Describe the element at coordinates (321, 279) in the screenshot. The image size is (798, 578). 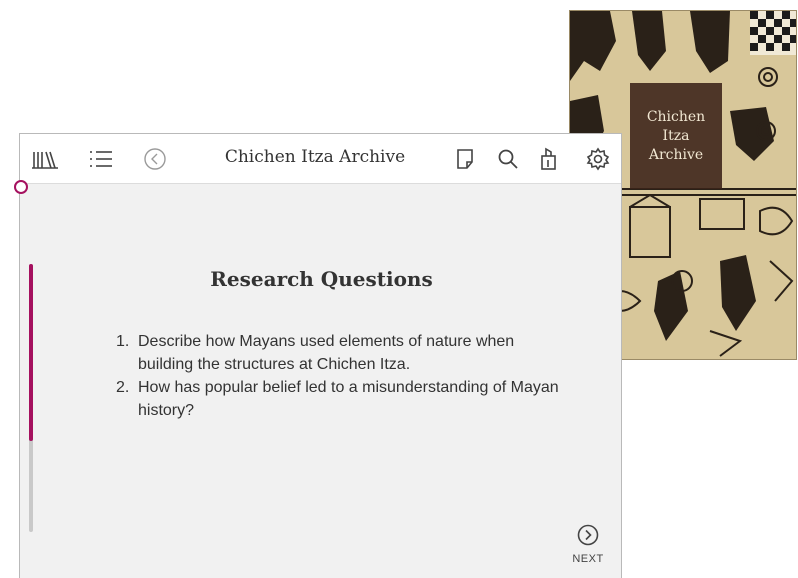
I see `section-heading: Research Questions` at that location.